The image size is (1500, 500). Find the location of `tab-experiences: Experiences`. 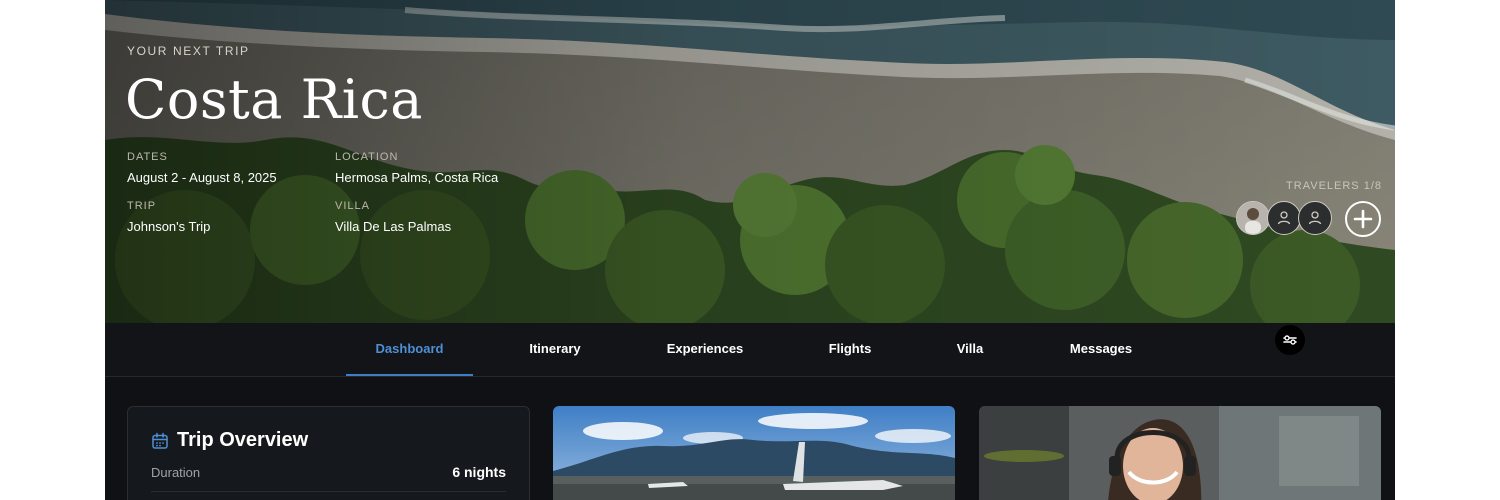

tab-experiences: Experiences is located at coordinates (705, 349).